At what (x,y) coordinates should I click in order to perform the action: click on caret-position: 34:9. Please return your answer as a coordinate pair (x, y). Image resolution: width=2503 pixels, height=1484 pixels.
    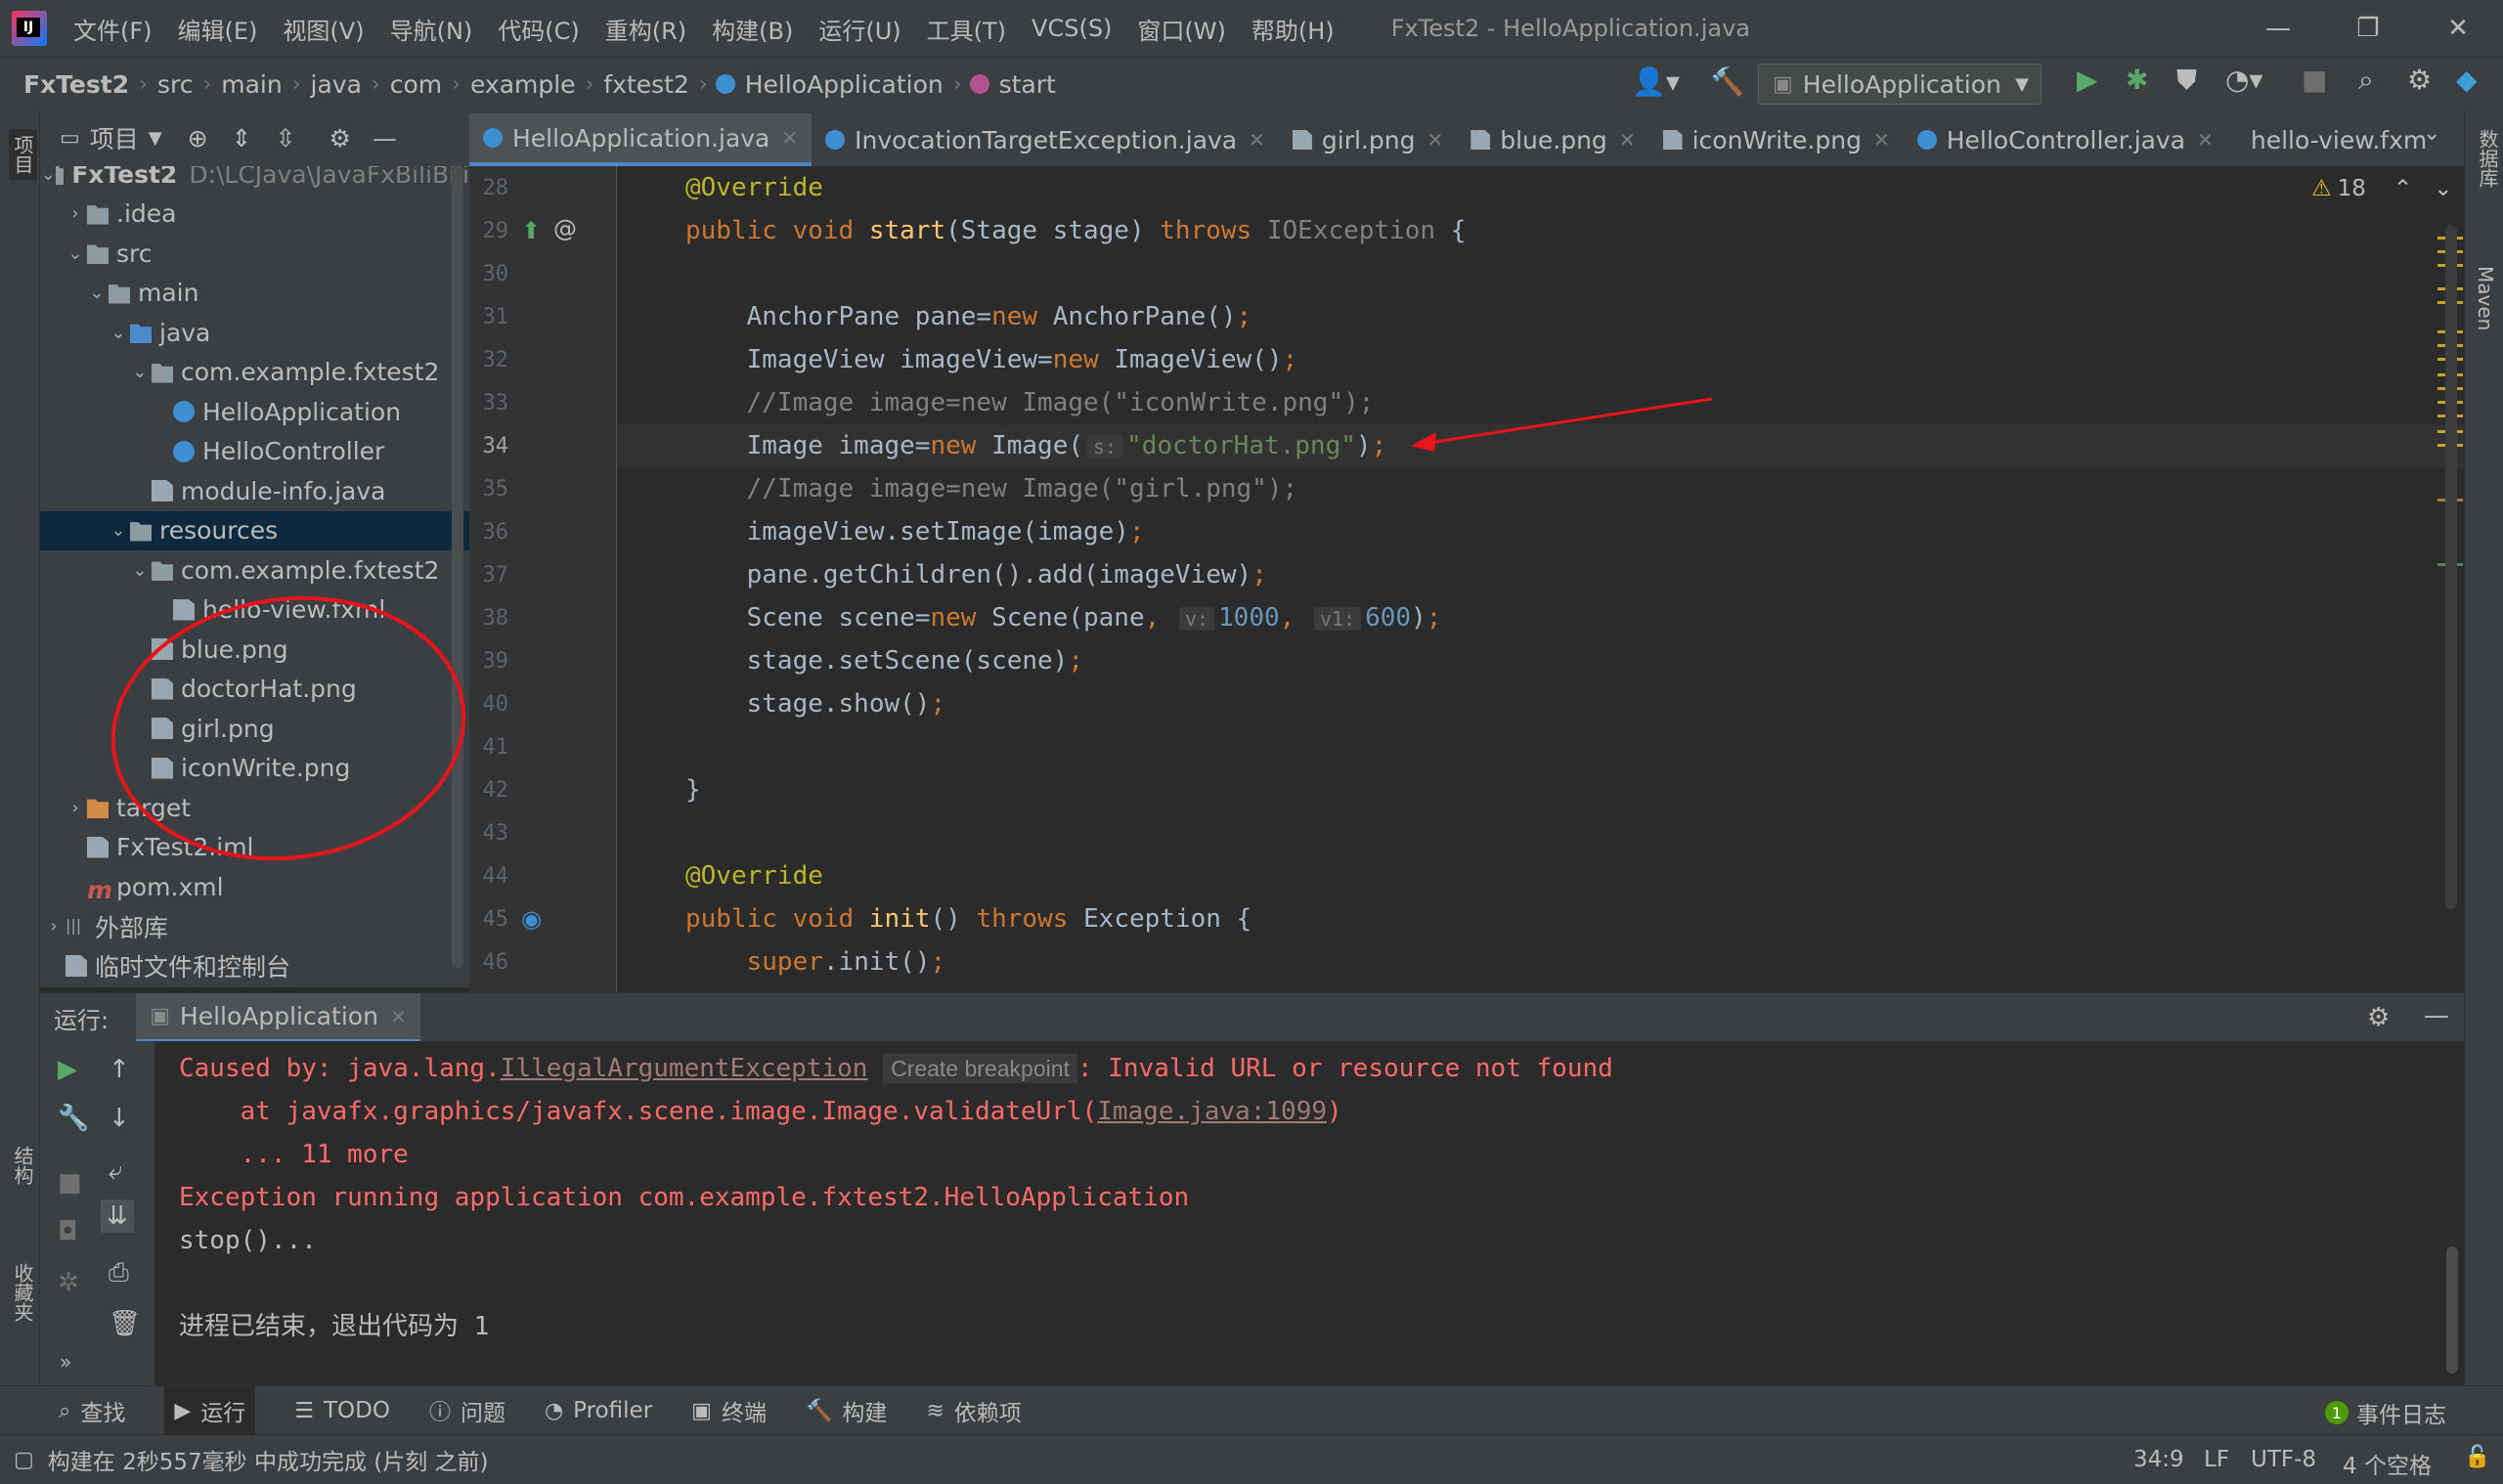
    Looking at the image, I should click on (2158, 1459).